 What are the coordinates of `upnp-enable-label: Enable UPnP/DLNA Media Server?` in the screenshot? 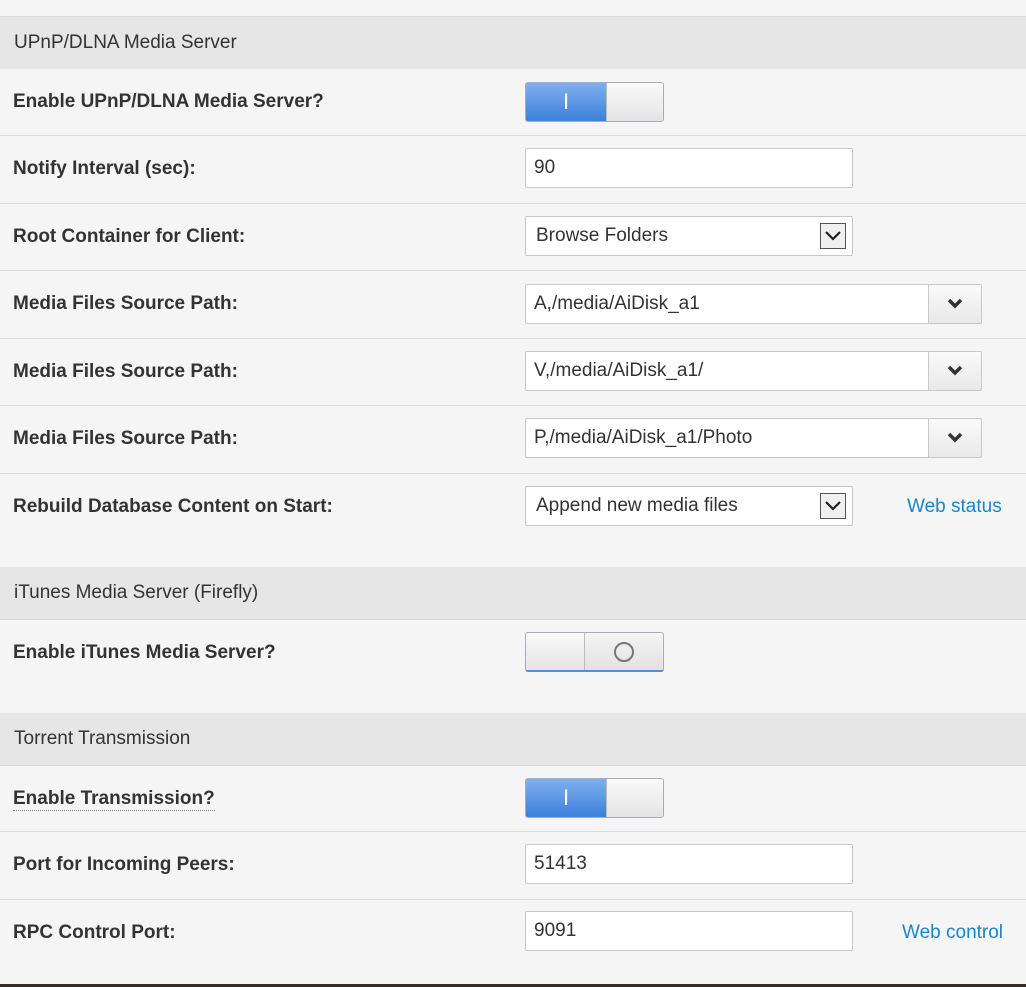 It's located at (168, 101).